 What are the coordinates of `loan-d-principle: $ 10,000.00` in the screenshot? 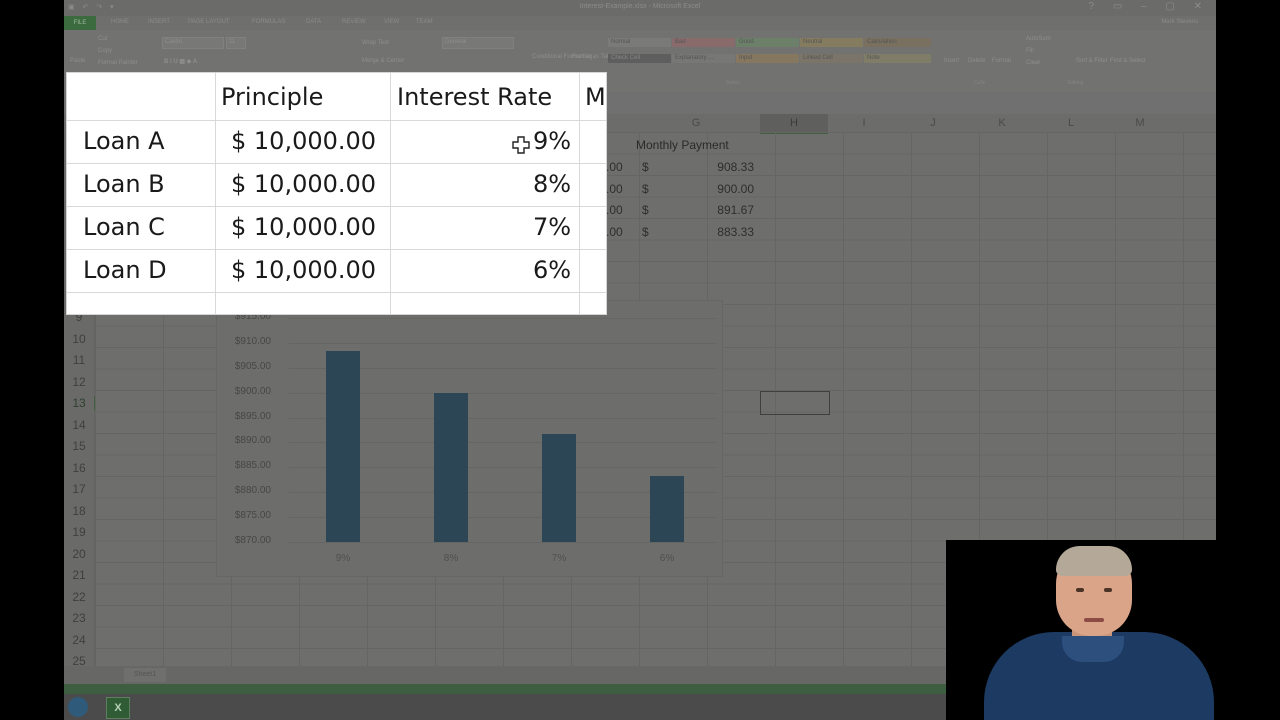 It's located at (303, 270).